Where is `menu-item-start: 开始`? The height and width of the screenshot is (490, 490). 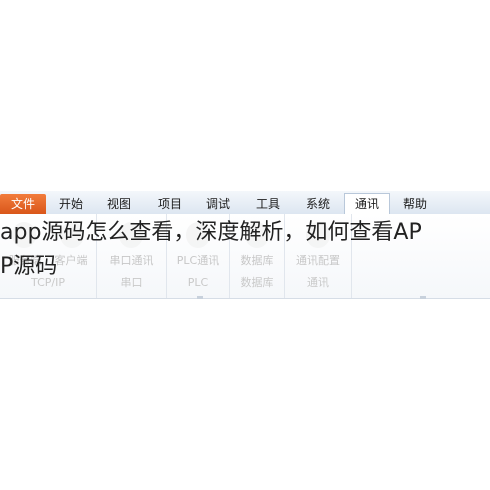
menu-item-start: 开始 is located at coordinates (71, 204).